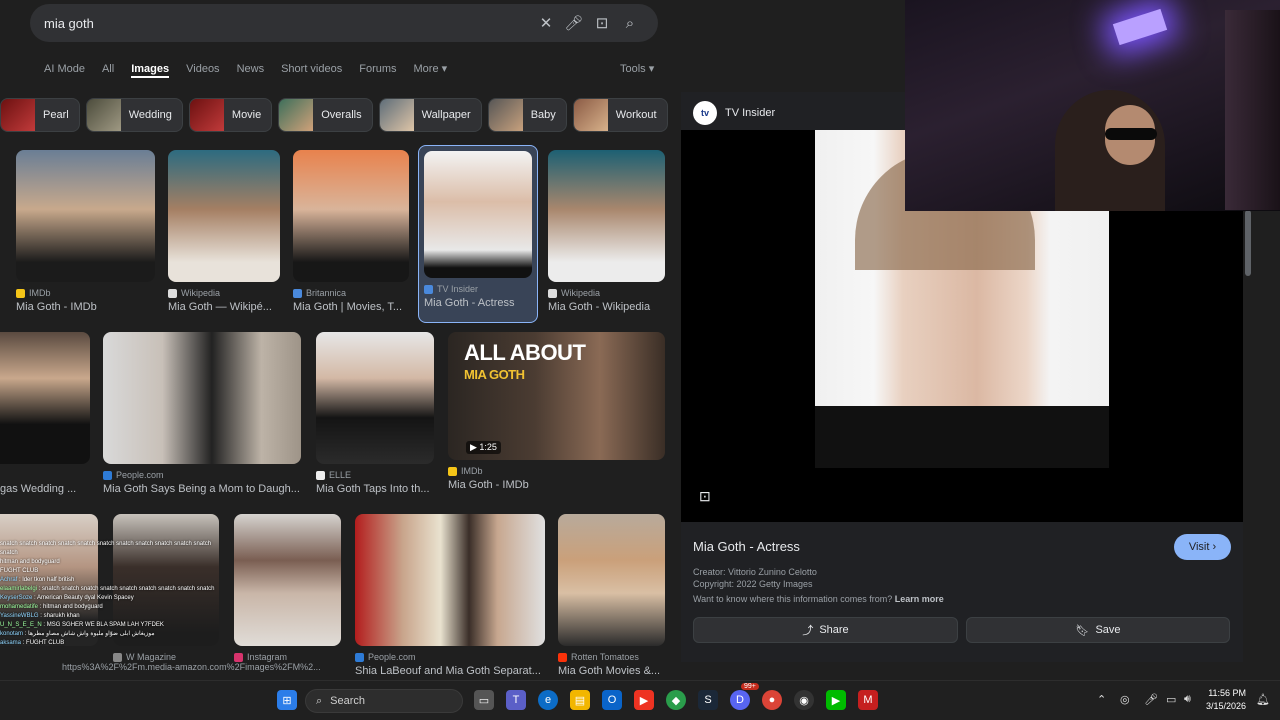  Describe the element at coordinates (548, 700) in the screenshot. I see `edge-icon: e` at that location.